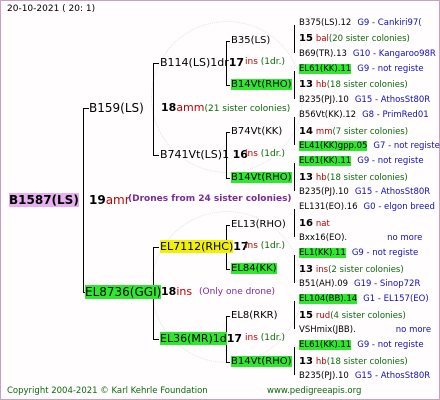 The height and width of the screenshot is (400, 440). What do you see at coordinates (413, 330) in the screenshot?
I see `g4-extra: no more` at bounding box center [413, 330].